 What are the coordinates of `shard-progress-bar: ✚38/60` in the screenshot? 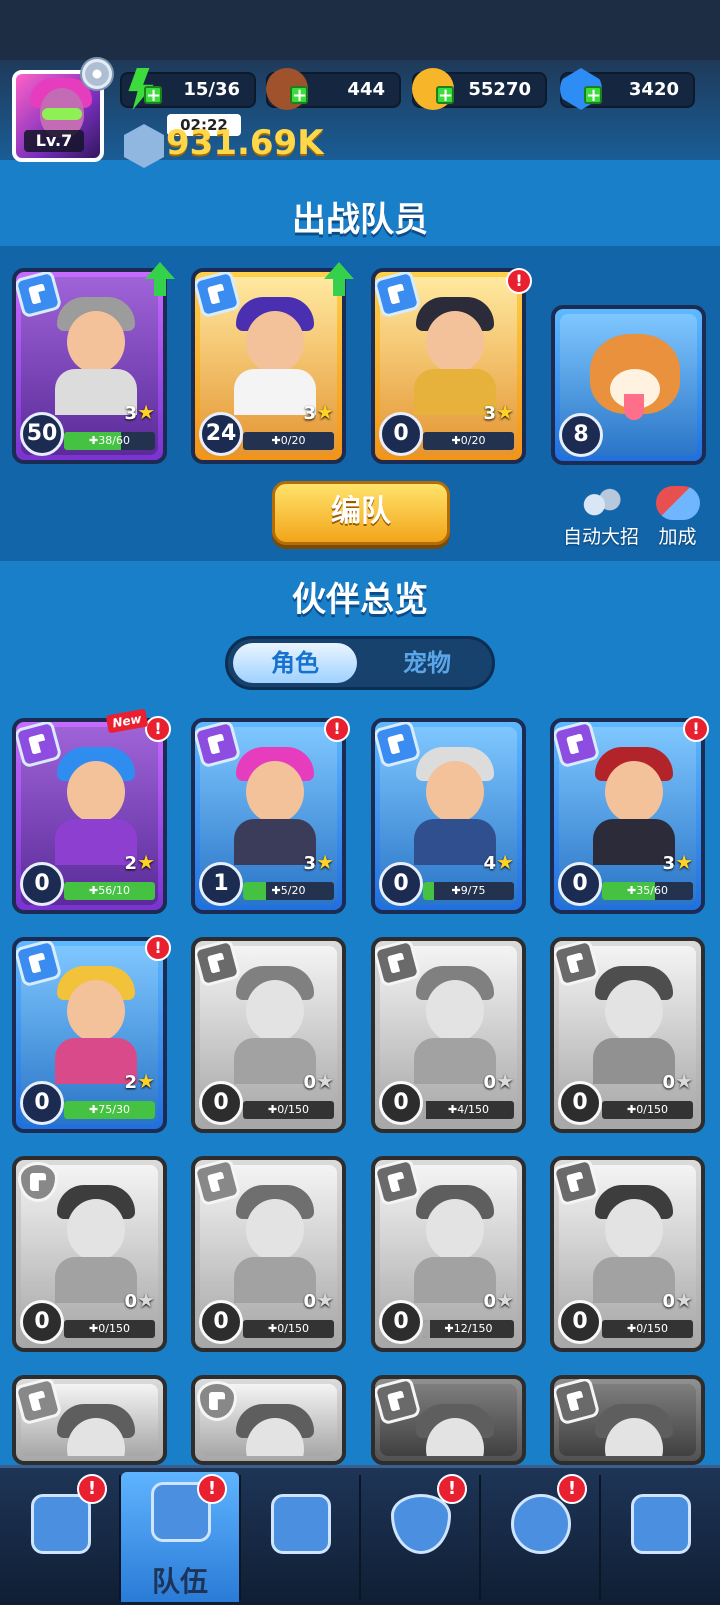 It's located at (109, 441).